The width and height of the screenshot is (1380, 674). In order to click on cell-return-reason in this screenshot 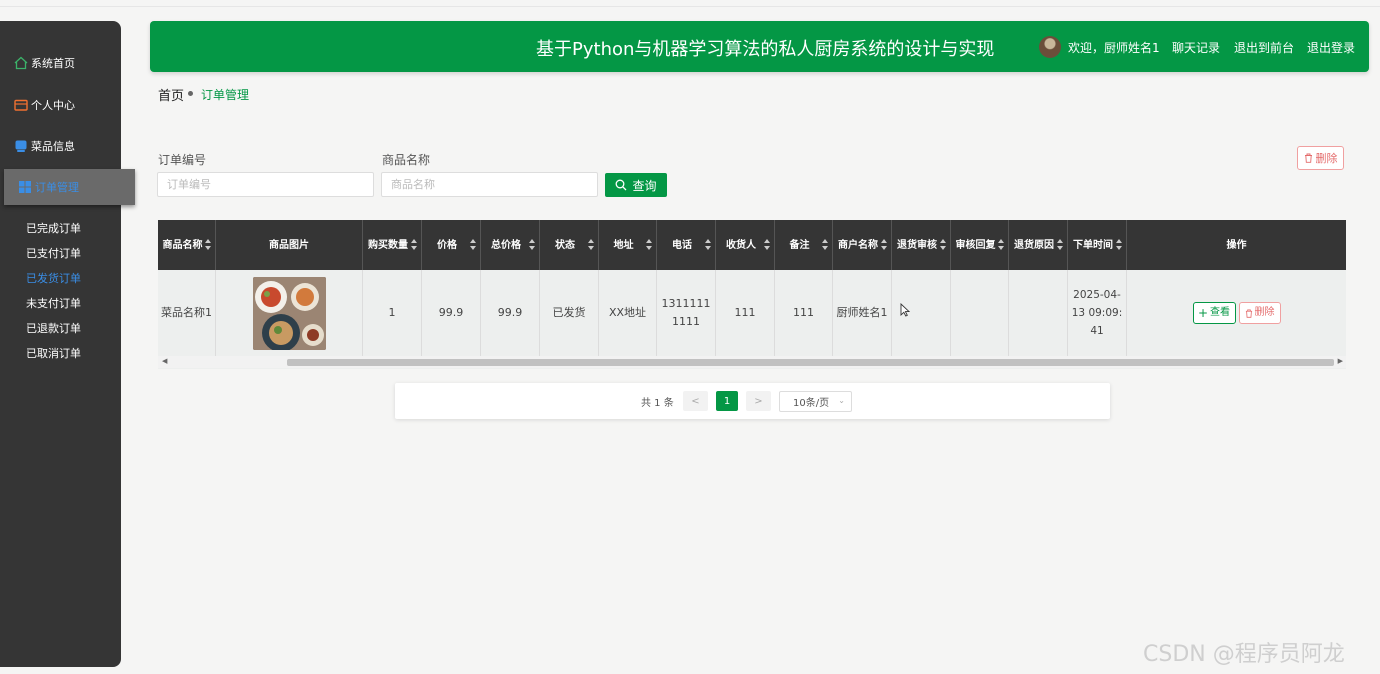, I will do `click(1038, 313)`.